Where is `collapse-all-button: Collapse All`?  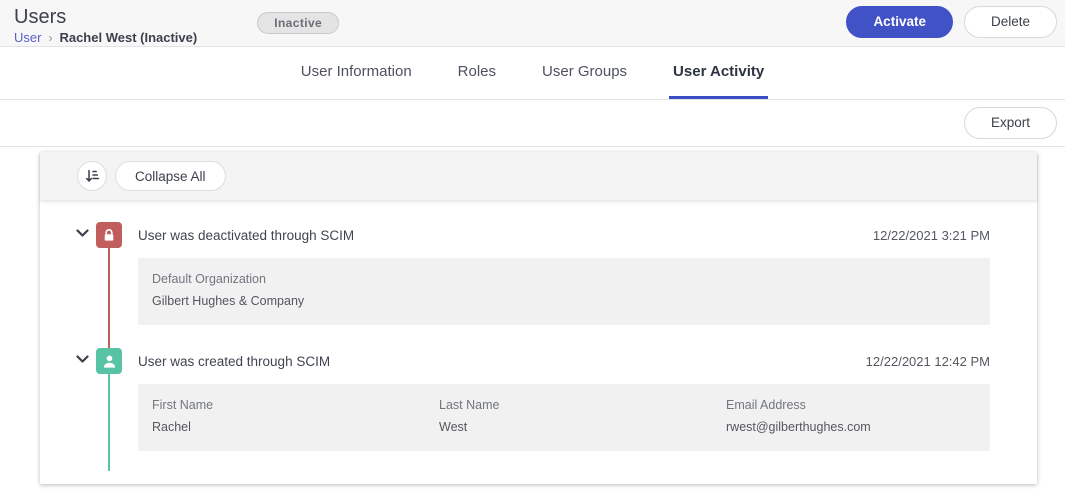
collapse-all-button: Collapse All is located at coordinates (170, 176).